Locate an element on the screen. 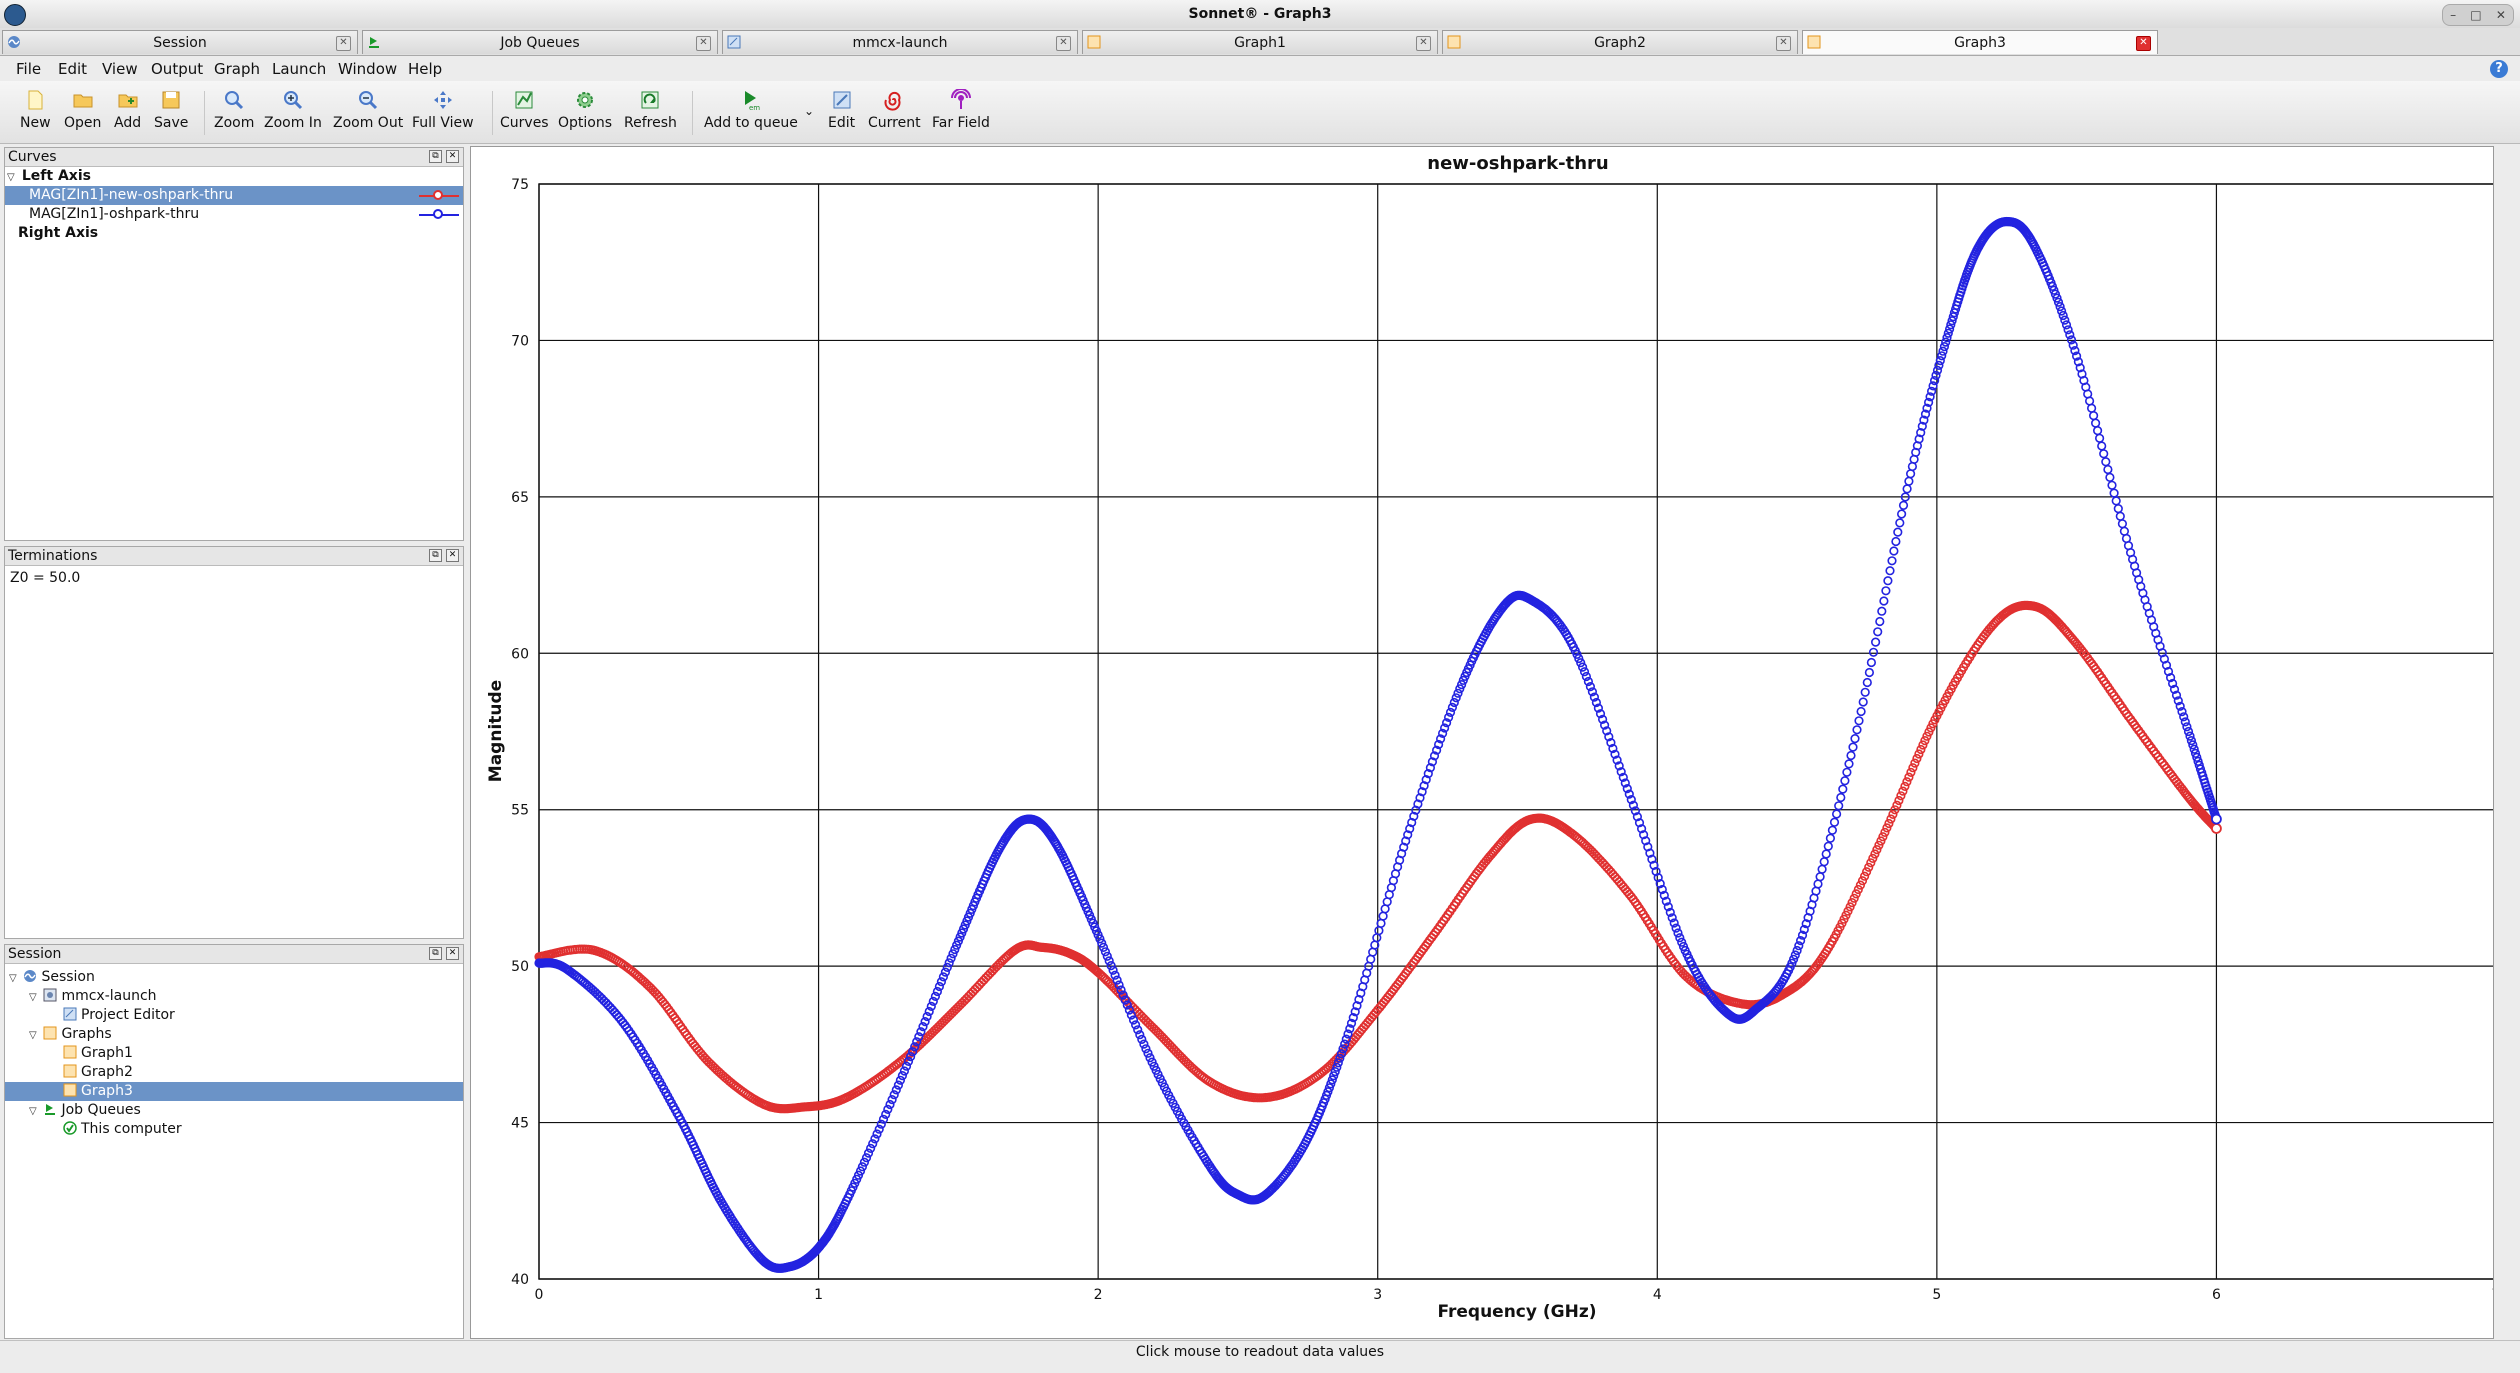  add-to-queue-dropdown: ⌄ is located at coordinates (809, 111).